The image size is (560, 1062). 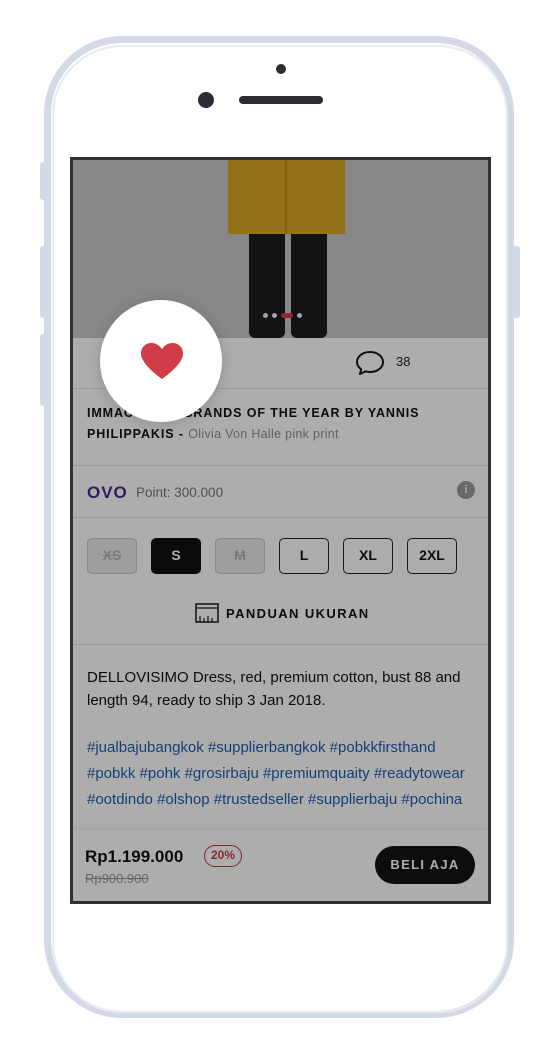 What do you see at coordinates (43, 181) in the screenshot?
I see `mute-switch` at bounding box center [43, 181].